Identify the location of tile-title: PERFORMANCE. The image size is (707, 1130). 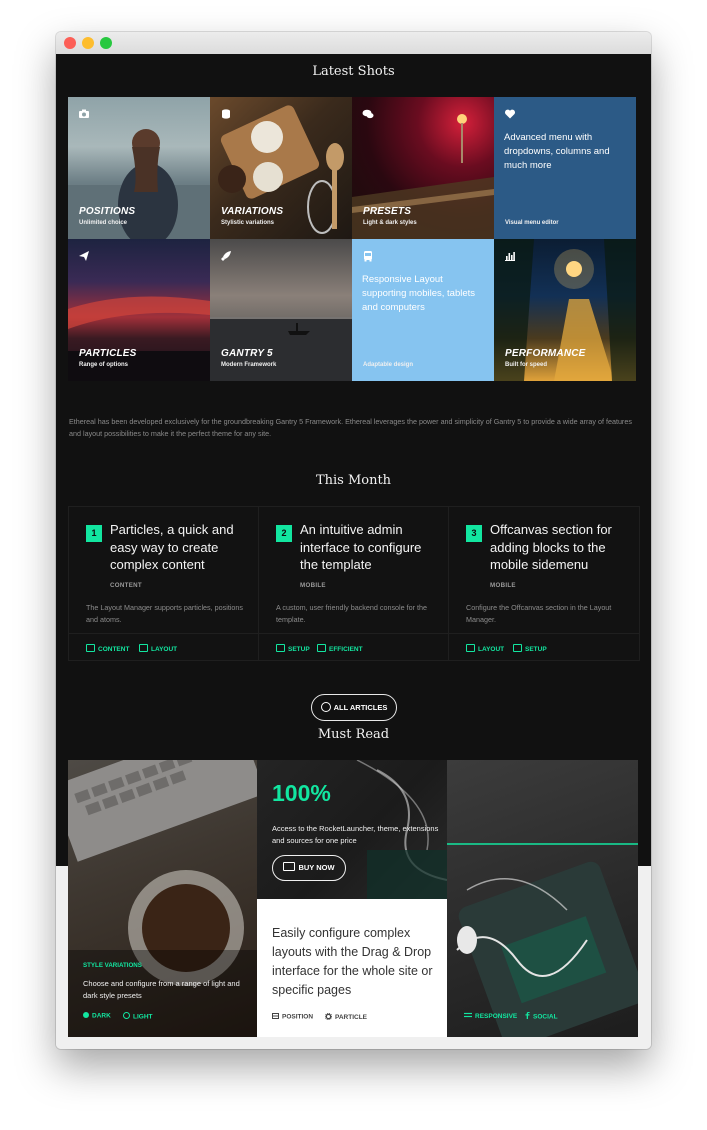
(545, 353).